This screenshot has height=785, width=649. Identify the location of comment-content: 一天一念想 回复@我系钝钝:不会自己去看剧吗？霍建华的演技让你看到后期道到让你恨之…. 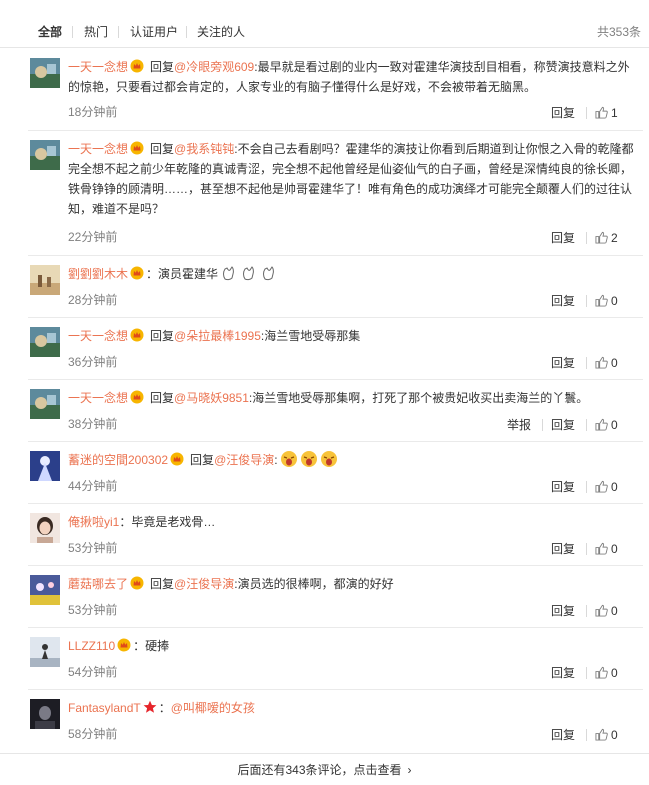
(351, 178).